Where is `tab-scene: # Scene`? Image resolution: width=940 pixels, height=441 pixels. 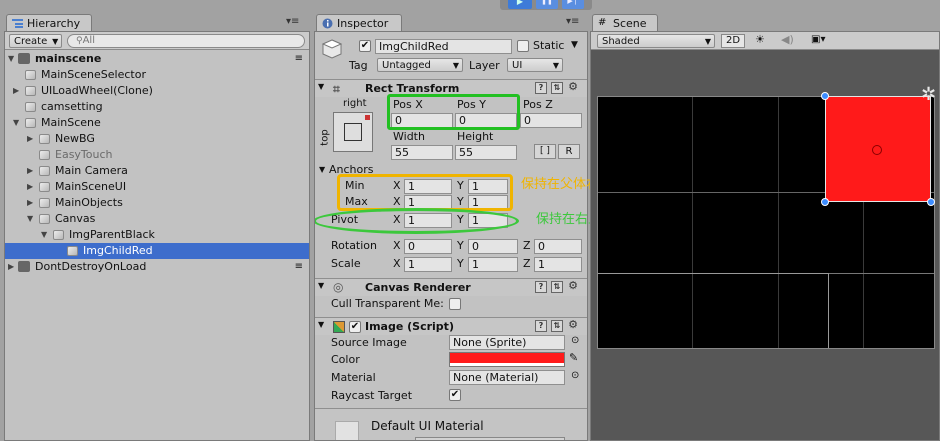 tab-scene: # Scene is located at coordinates (625, 23).